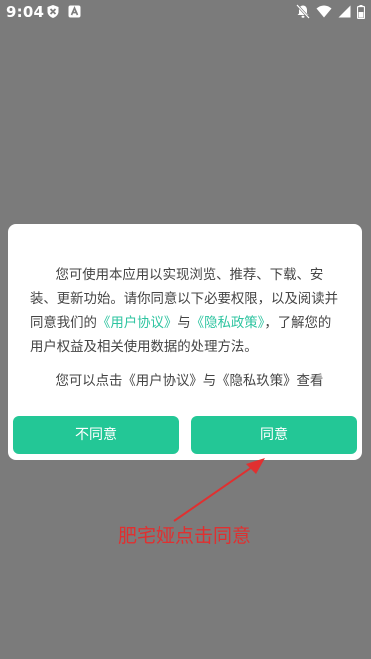 The image size is (371, 659). I want to click on user-agreement-link: 《用户协议》, so click(137, 323).